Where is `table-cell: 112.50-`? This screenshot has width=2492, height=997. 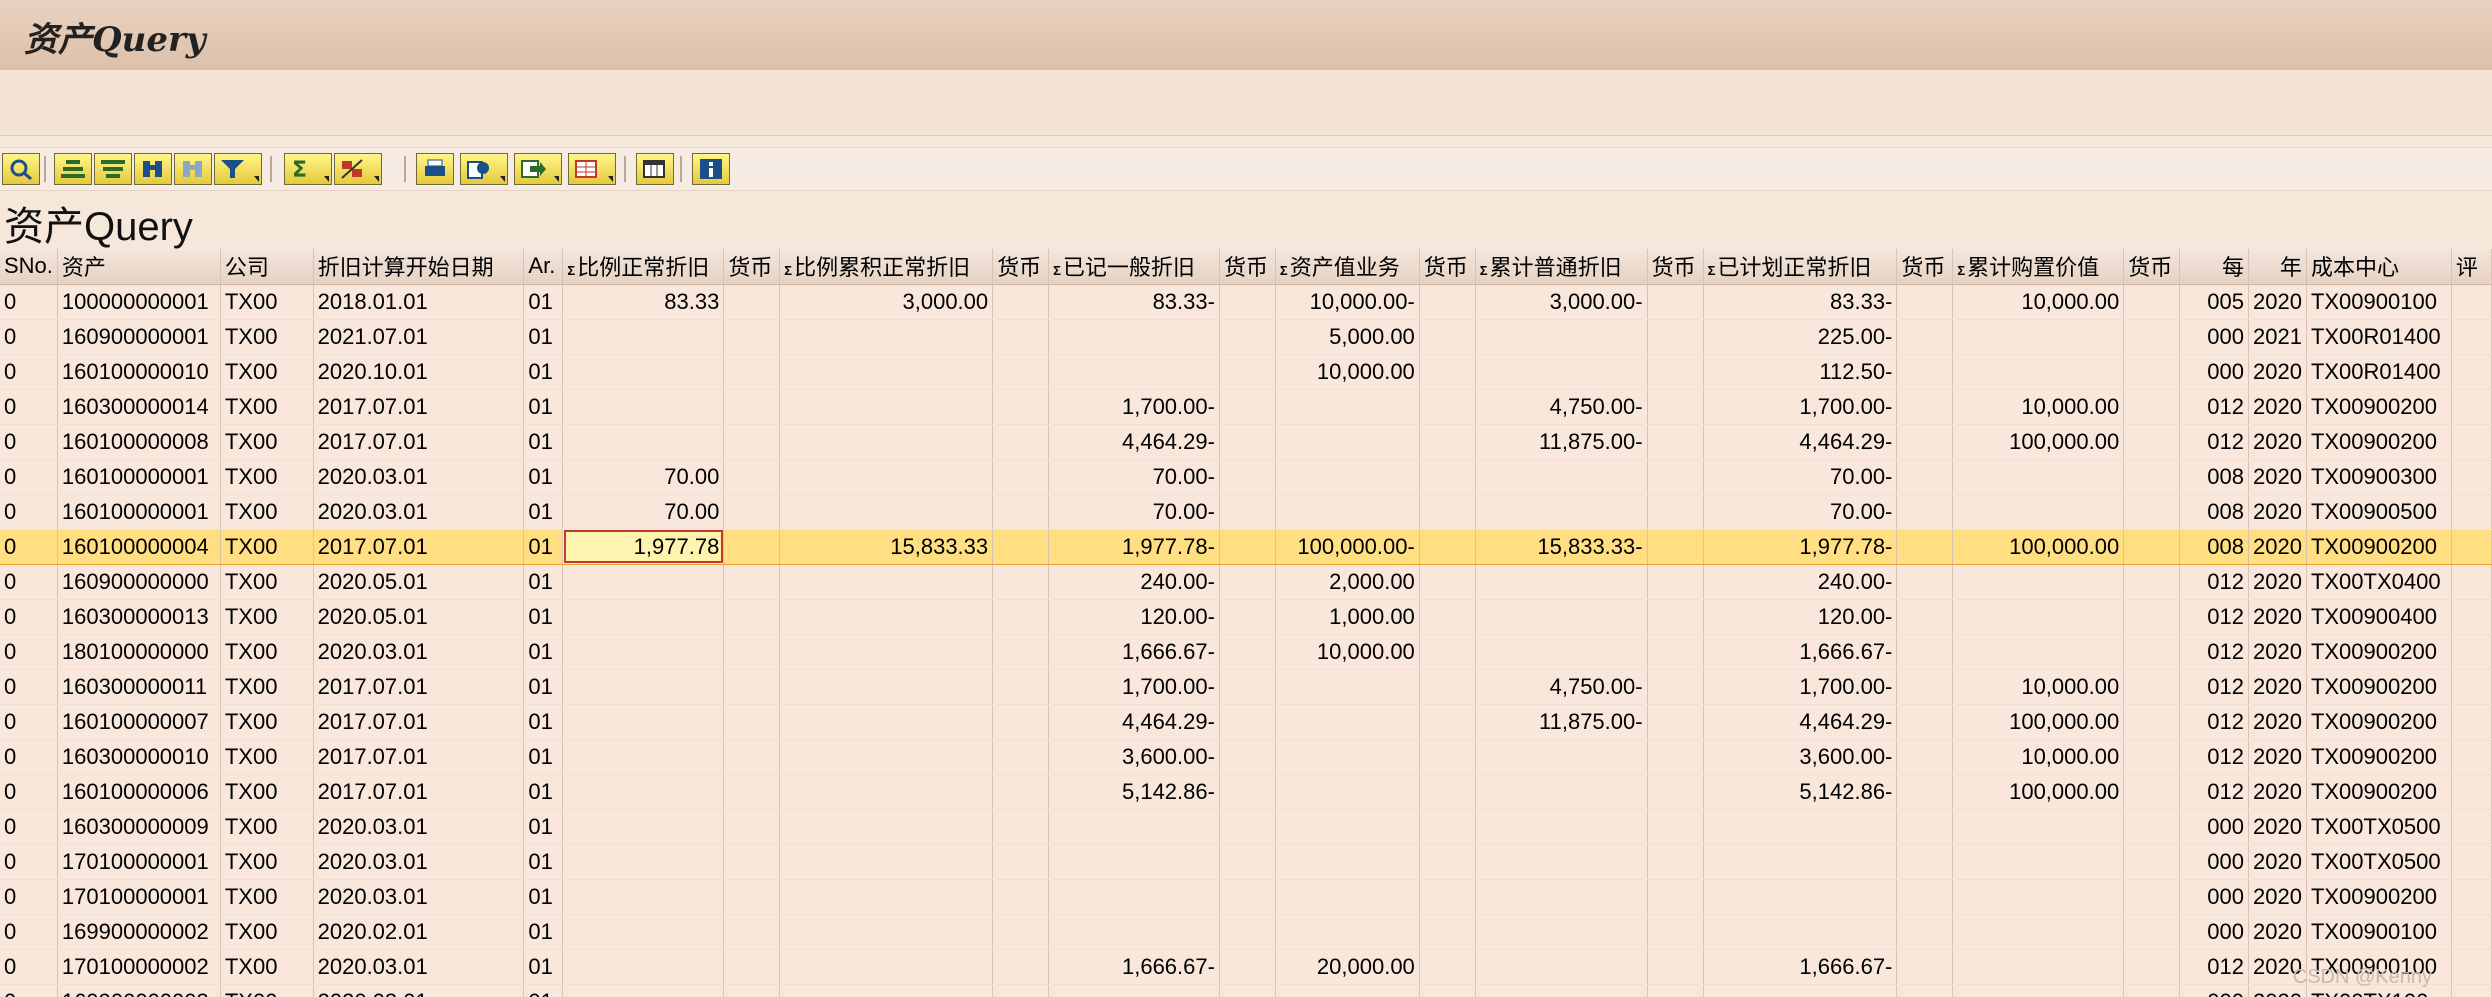 table-cell: 112.50- is located at coordinates (1800, 372).